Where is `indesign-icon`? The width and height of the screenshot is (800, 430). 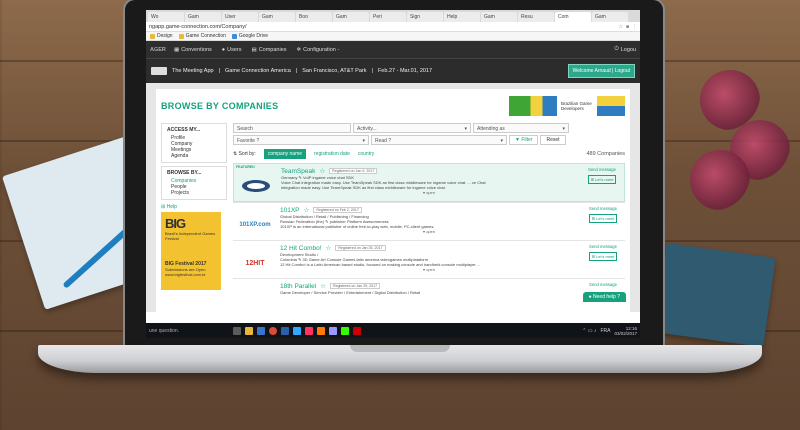 indesign-icon is located at coordinates (309, 330).